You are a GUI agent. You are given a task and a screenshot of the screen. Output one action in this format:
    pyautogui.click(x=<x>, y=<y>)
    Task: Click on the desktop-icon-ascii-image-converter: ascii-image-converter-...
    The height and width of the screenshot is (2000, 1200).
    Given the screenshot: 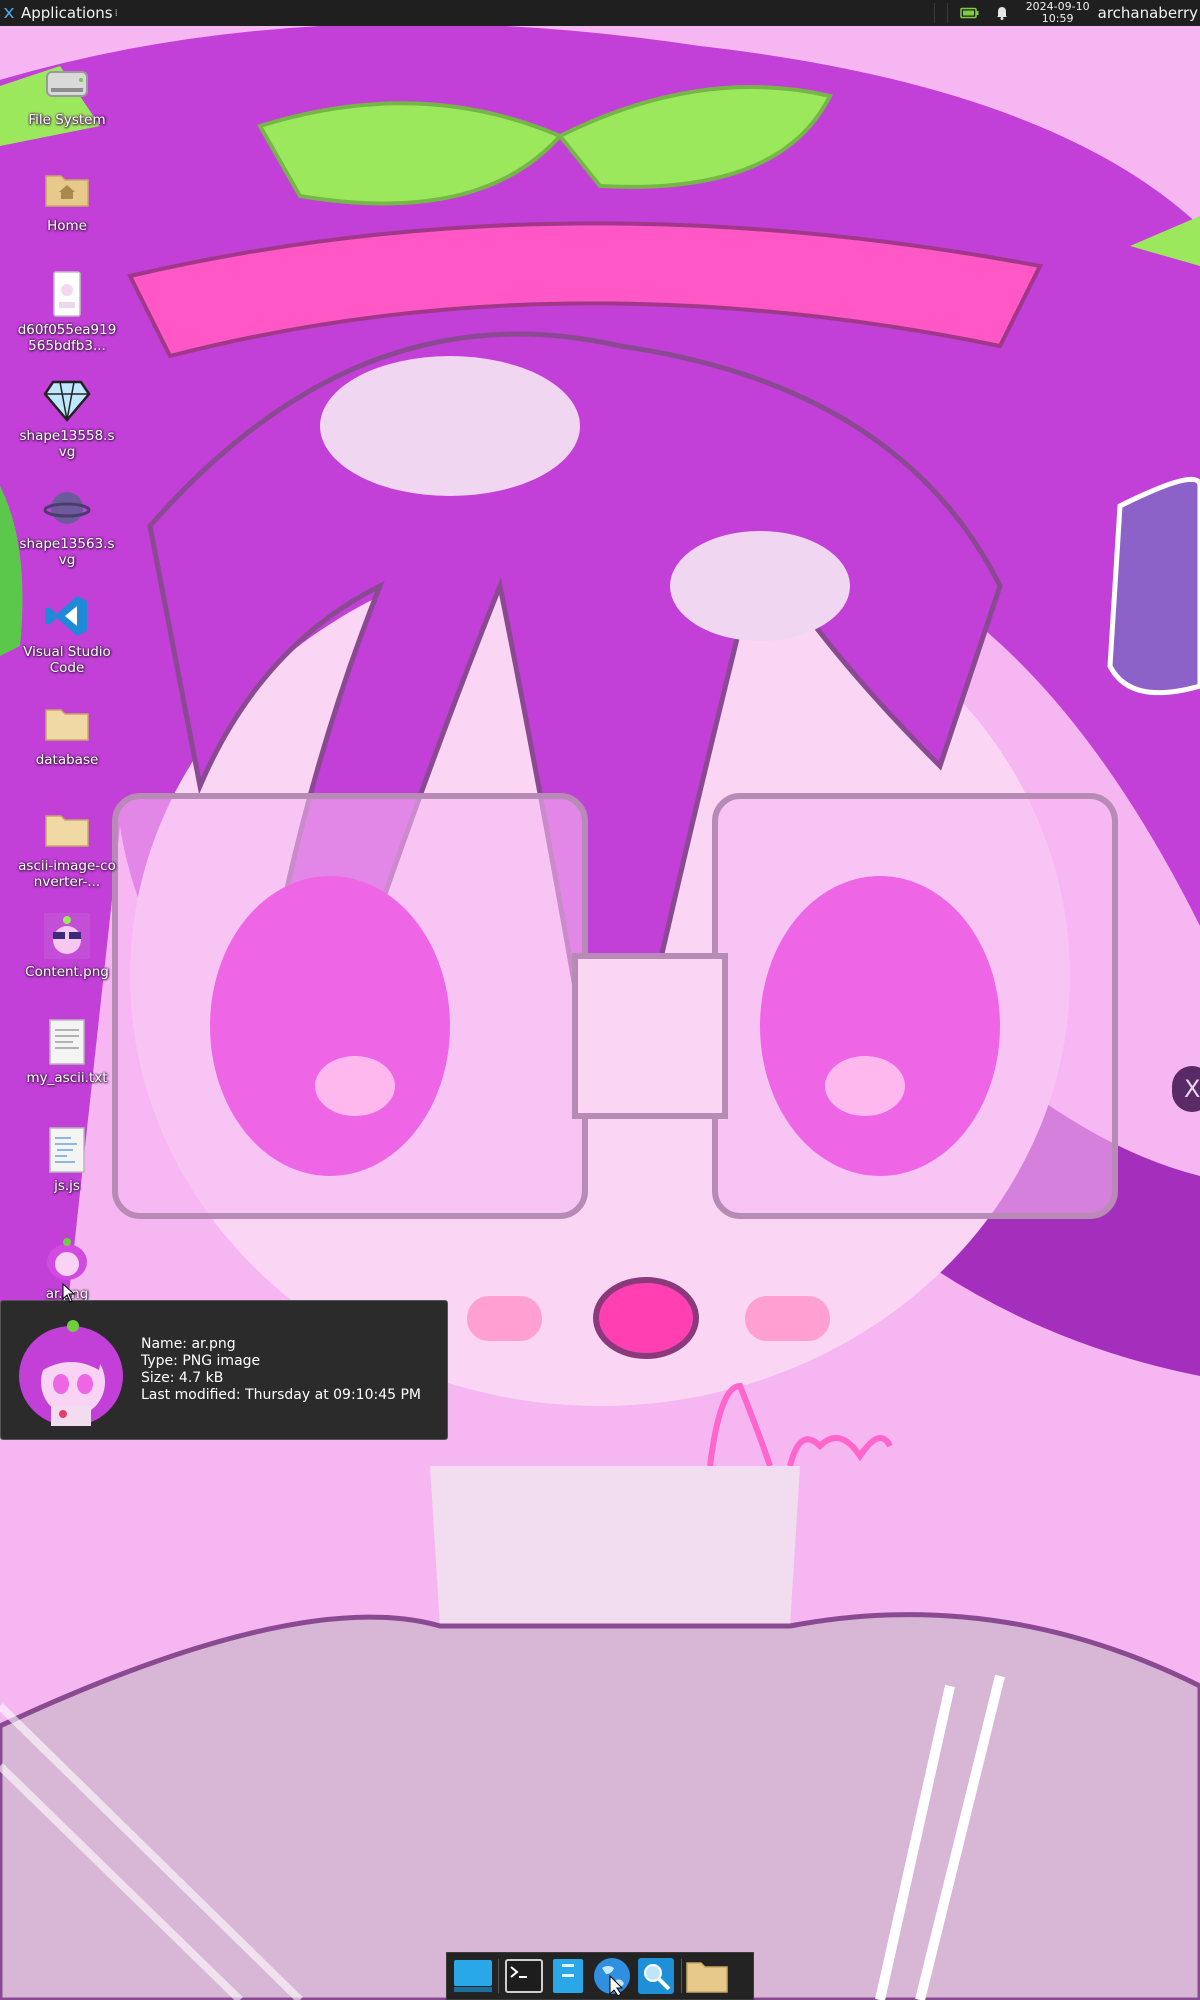 What is the action you would take?
    pyautogui.click(x=67, y=848)
    